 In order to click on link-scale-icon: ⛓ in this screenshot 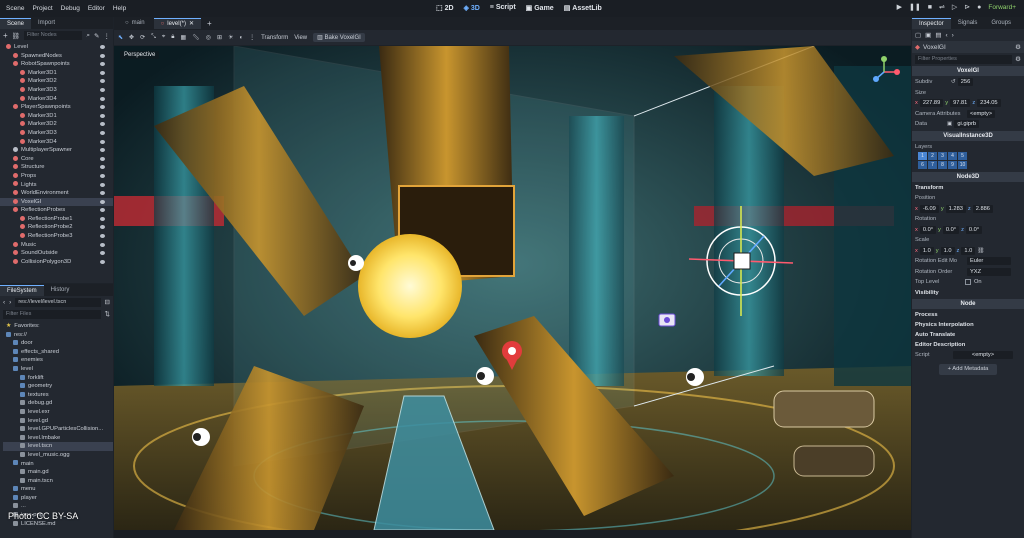, I will do `click(980, 251)`.